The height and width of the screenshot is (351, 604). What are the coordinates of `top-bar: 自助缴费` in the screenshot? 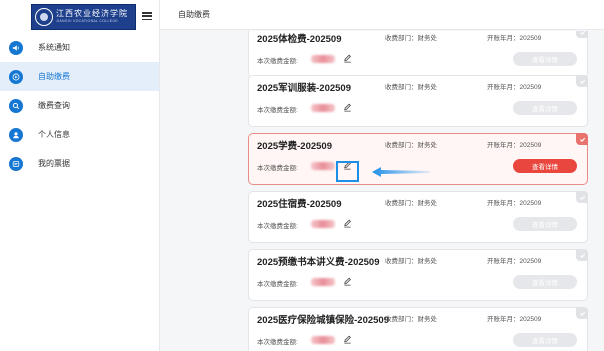 It's located at (382, 15).